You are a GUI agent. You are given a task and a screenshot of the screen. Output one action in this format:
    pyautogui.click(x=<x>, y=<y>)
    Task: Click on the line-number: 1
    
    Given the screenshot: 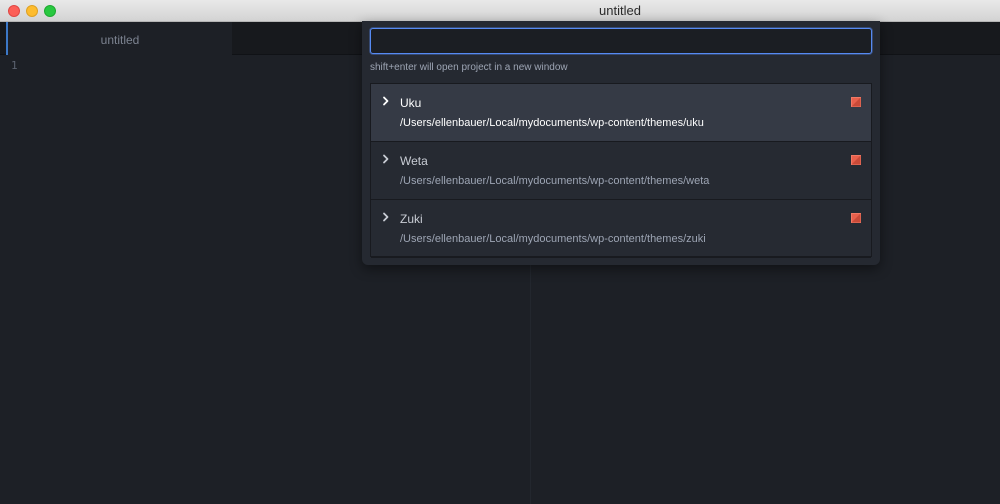 What is the action you would take?
    pyautogui.click(x=14, y=65)
    